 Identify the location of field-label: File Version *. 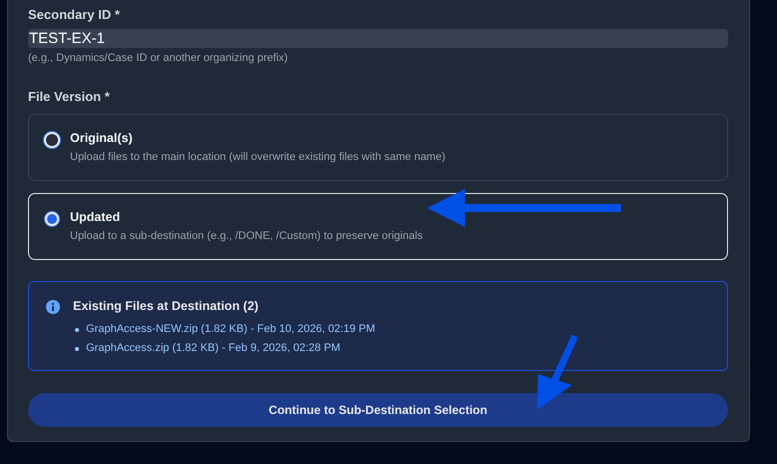
(69, 97).